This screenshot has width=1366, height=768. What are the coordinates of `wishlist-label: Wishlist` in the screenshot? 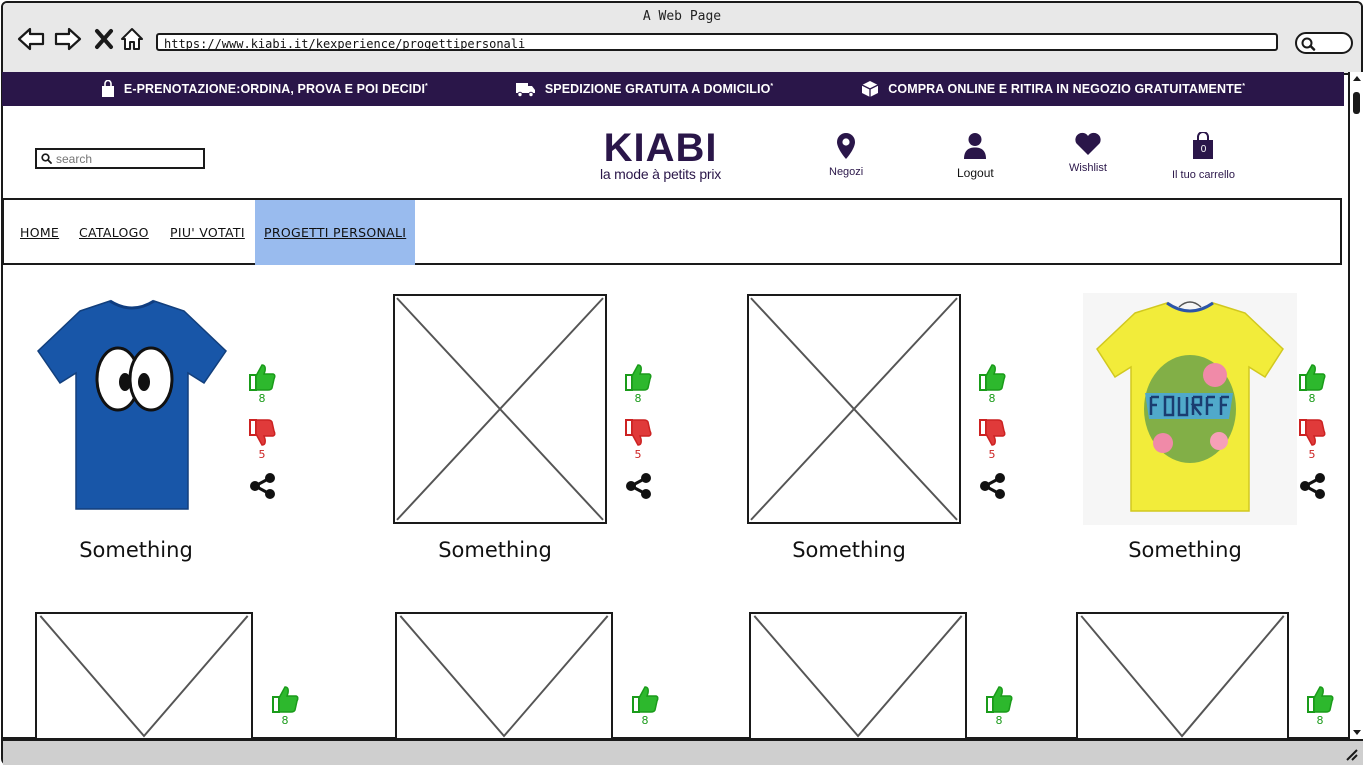 It's located at (1088, 168).